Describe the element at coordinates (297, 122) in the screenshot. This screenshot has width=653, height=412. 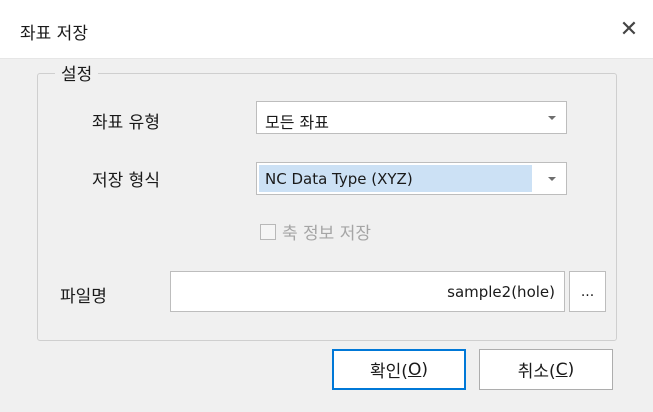
I see `coord-type-value: 모든 좌표` at that location.